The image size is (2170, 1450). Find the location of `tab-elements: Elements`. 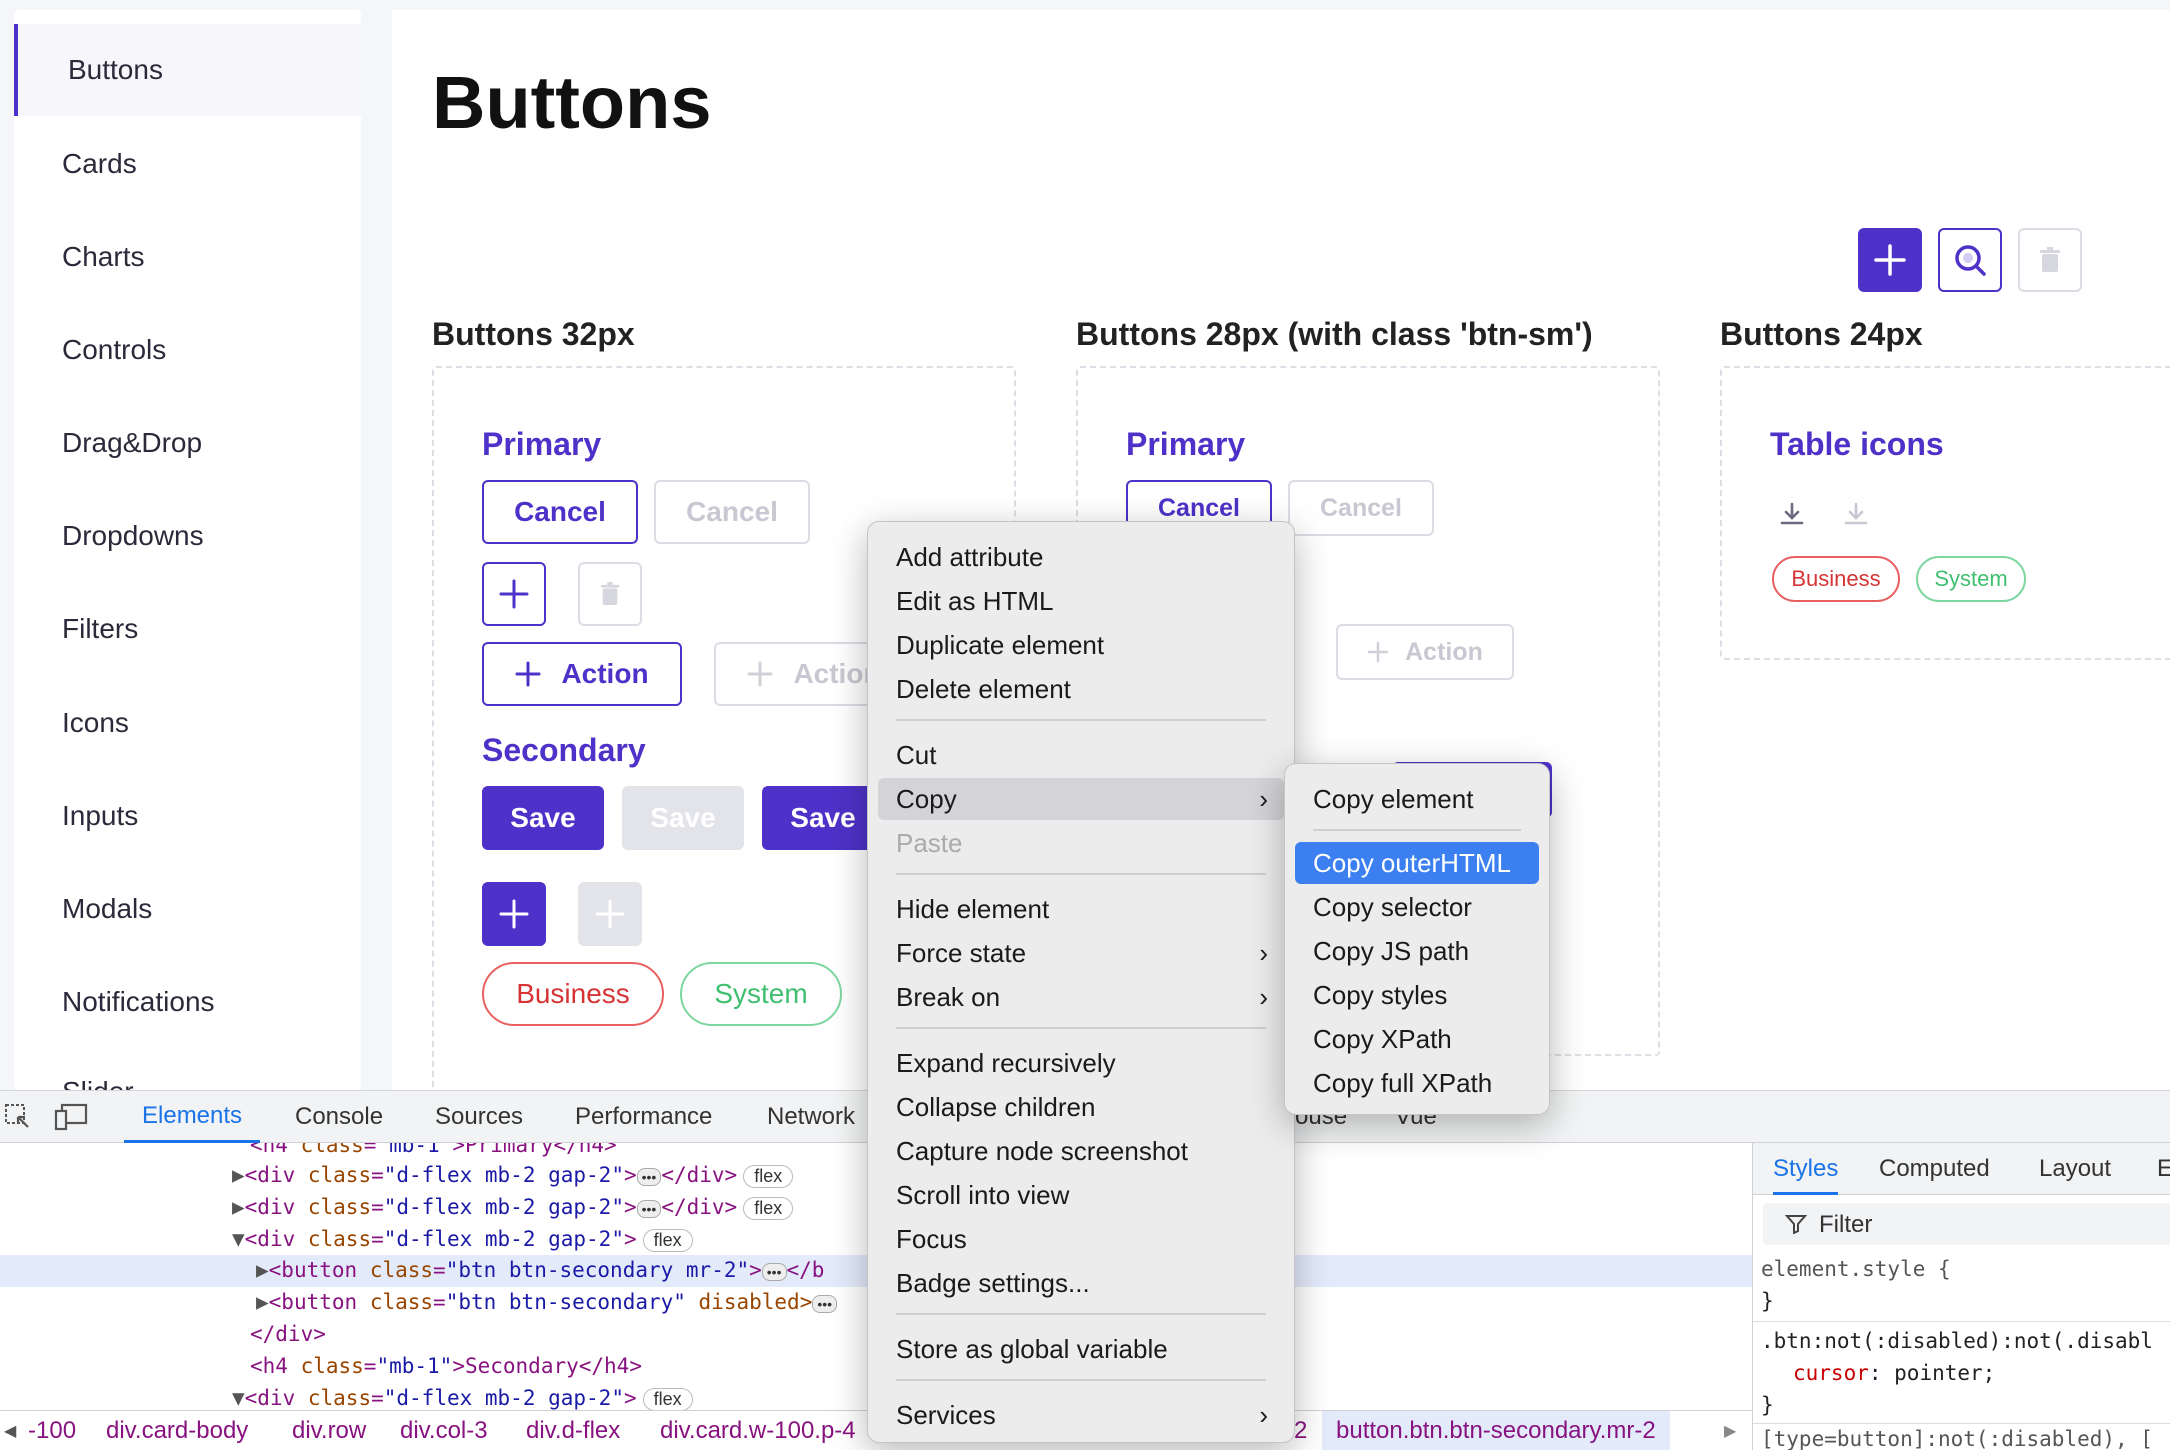

tab-elements: Elements is located at coordinates (192, 1117).